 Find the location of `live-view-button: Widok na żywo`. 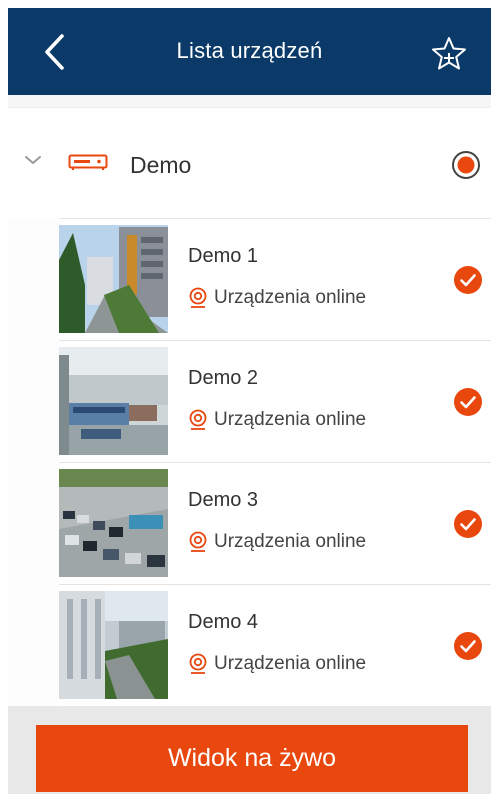

live-view-button: Widok na żywo is located at coordinates (252, 758).